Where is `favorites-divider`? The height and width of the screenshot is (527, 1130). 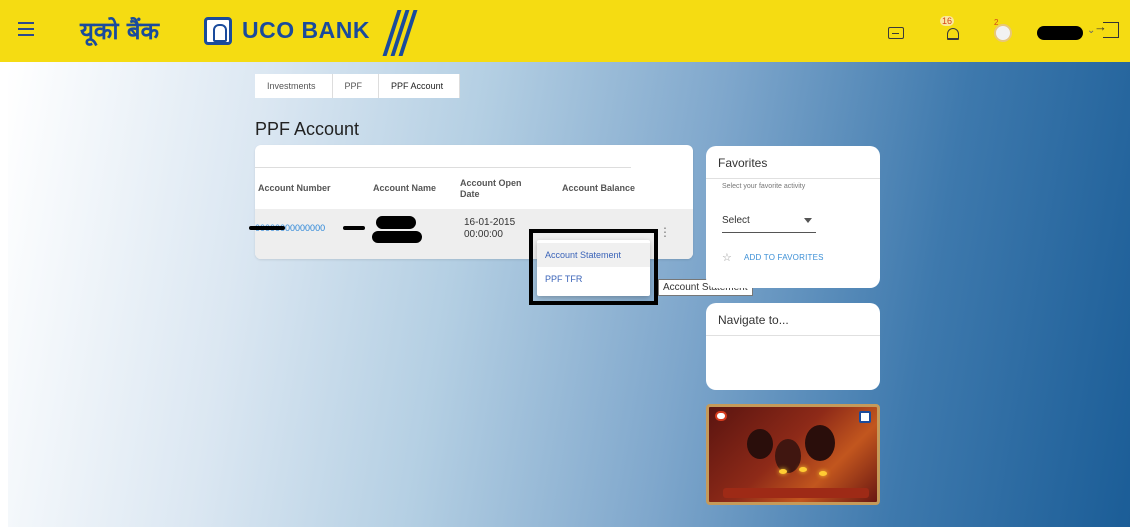 favorites-divider is located at coordinates (793, 178).